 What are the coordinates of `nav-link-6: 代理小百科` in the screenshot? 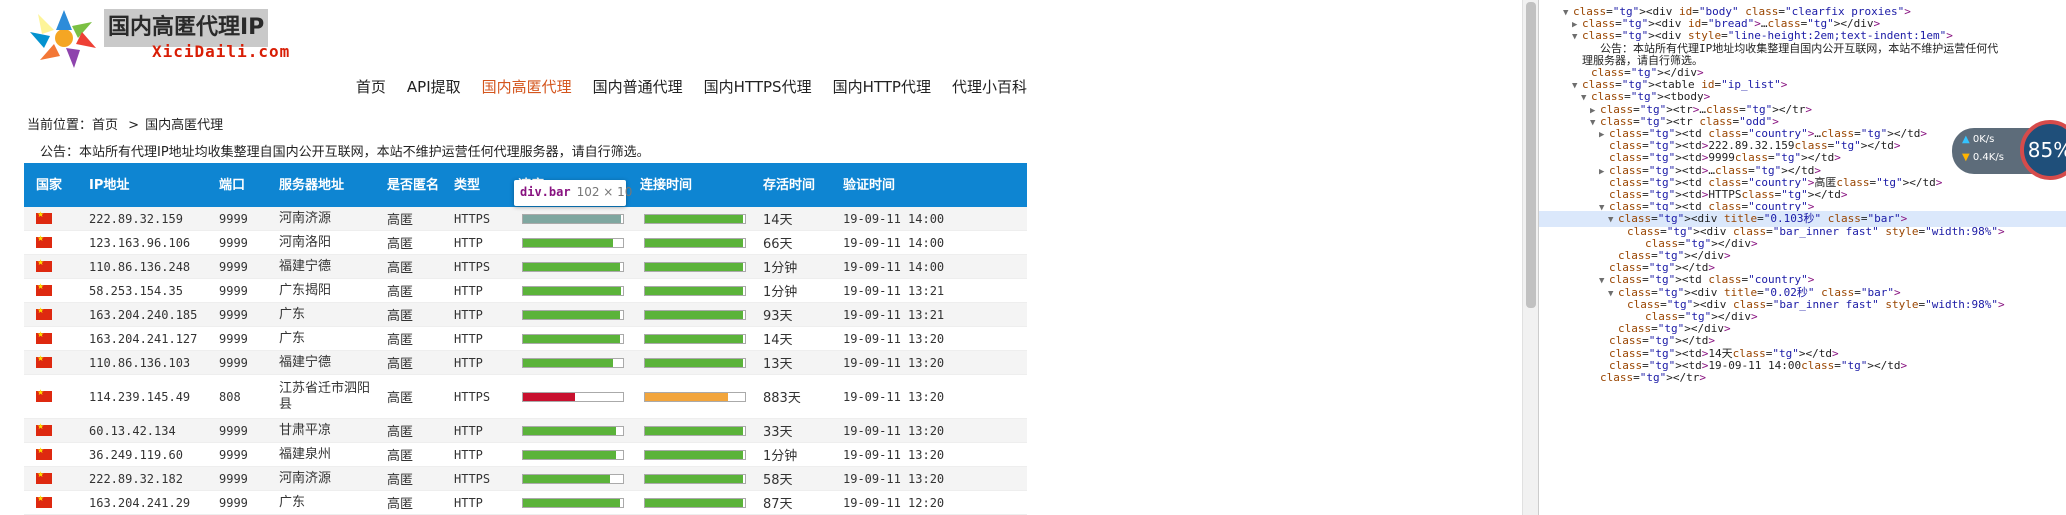 It's located at (989, 86).